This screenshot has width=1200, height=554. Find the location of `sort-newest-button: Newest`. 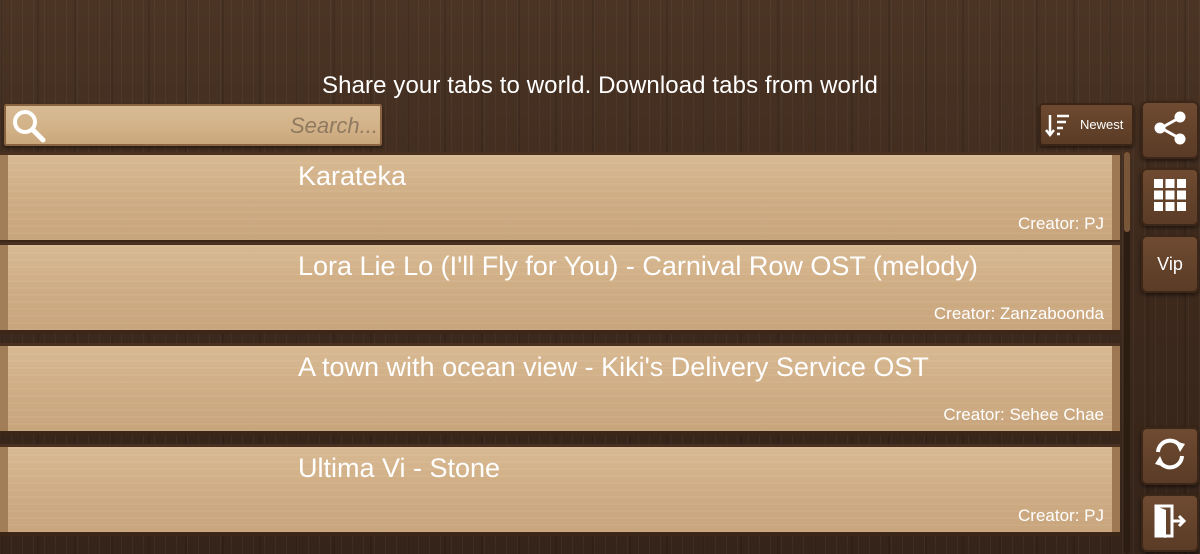

sort-newest-button: Newest is located at coordinates (1086, 124).